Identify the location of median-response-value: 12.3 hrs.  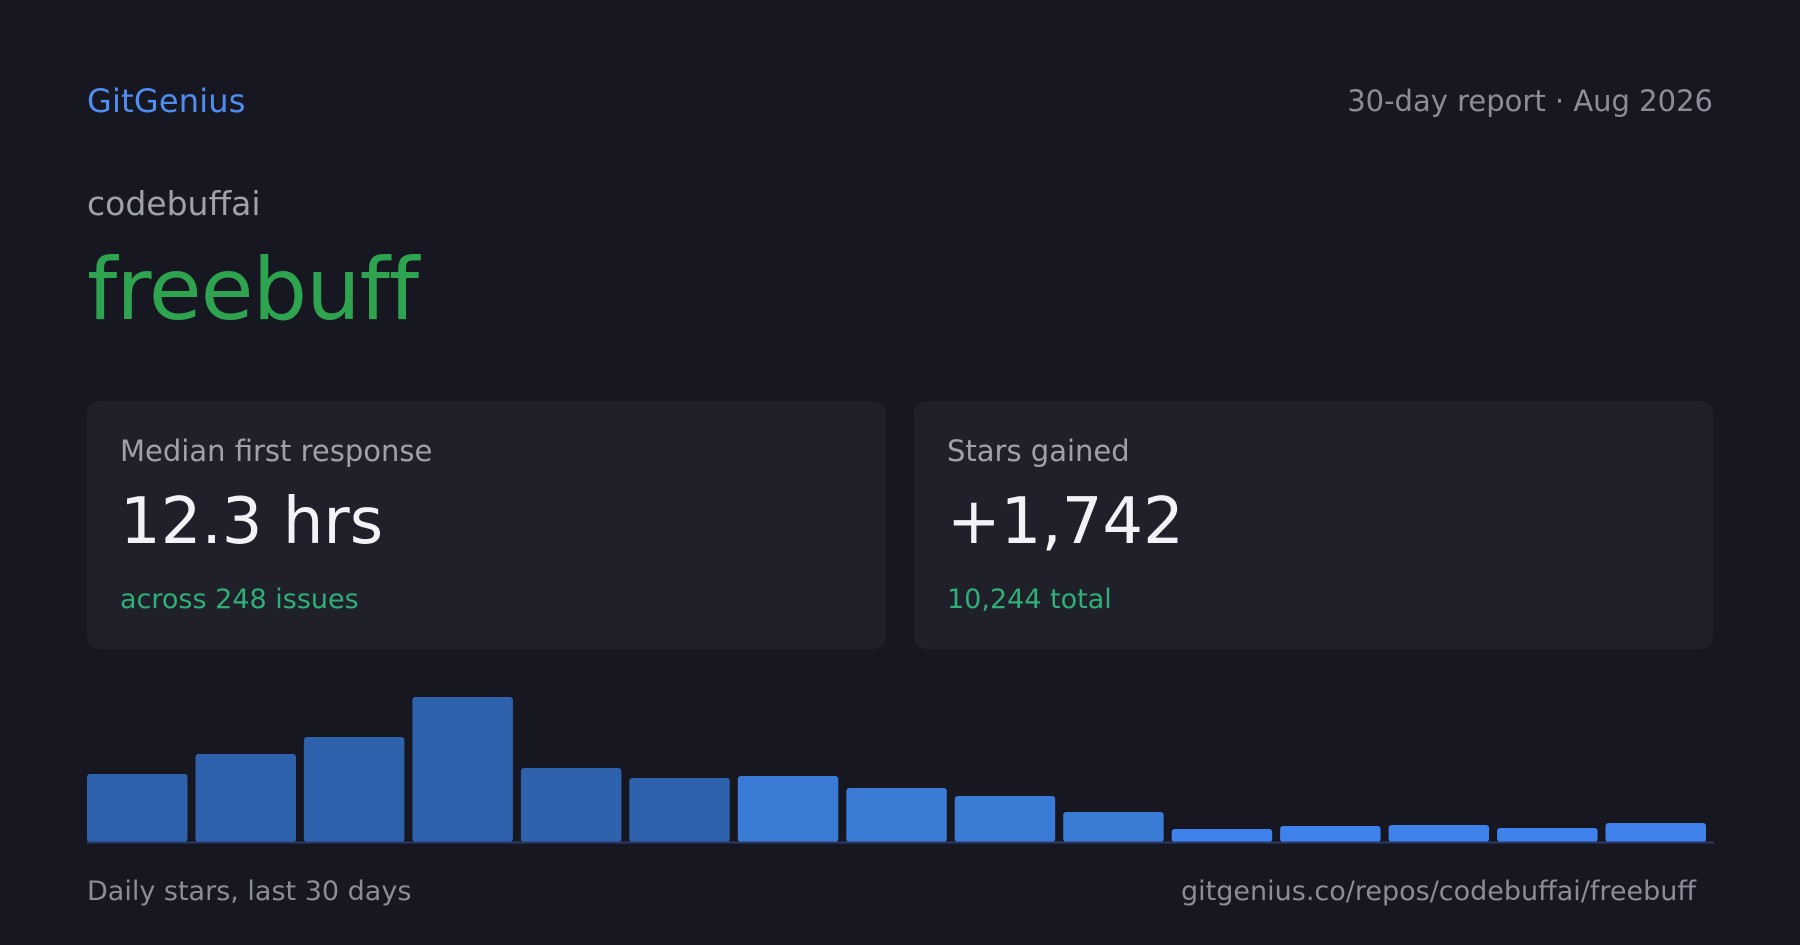
(252, 522).